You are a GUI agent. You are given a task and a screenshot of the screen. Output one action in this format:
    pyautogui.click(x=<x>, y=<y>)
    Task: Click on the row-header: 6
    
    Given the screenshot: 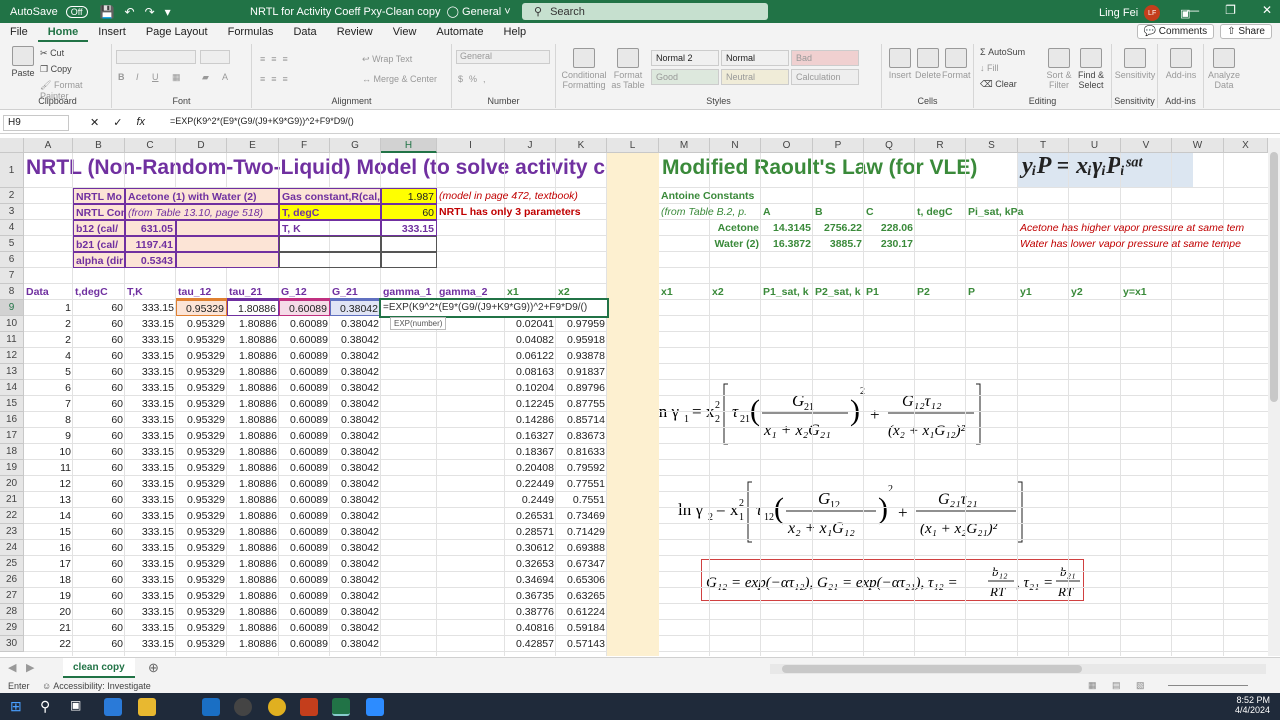 What is the action you would take?
    pyautogui.click(x=12, y=260)
    